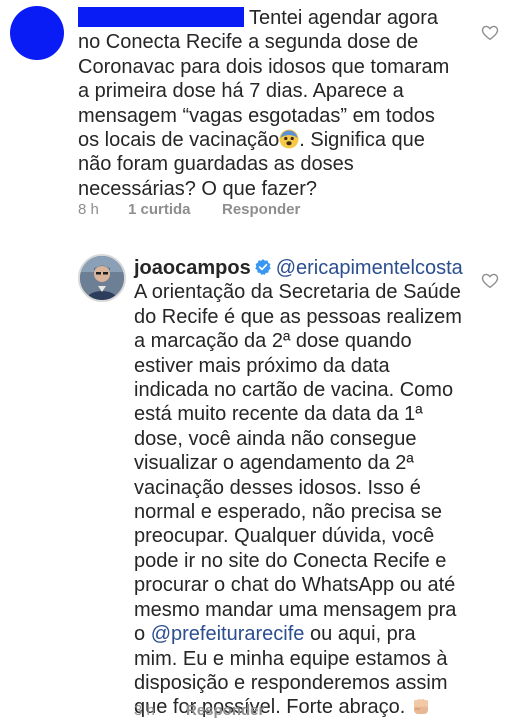 This screenshot has width=515, height=720. What do you see at coordinates (88, 209) in the screenshot?
I see `comment-time: 8 h` at bounding box center [88, 209].